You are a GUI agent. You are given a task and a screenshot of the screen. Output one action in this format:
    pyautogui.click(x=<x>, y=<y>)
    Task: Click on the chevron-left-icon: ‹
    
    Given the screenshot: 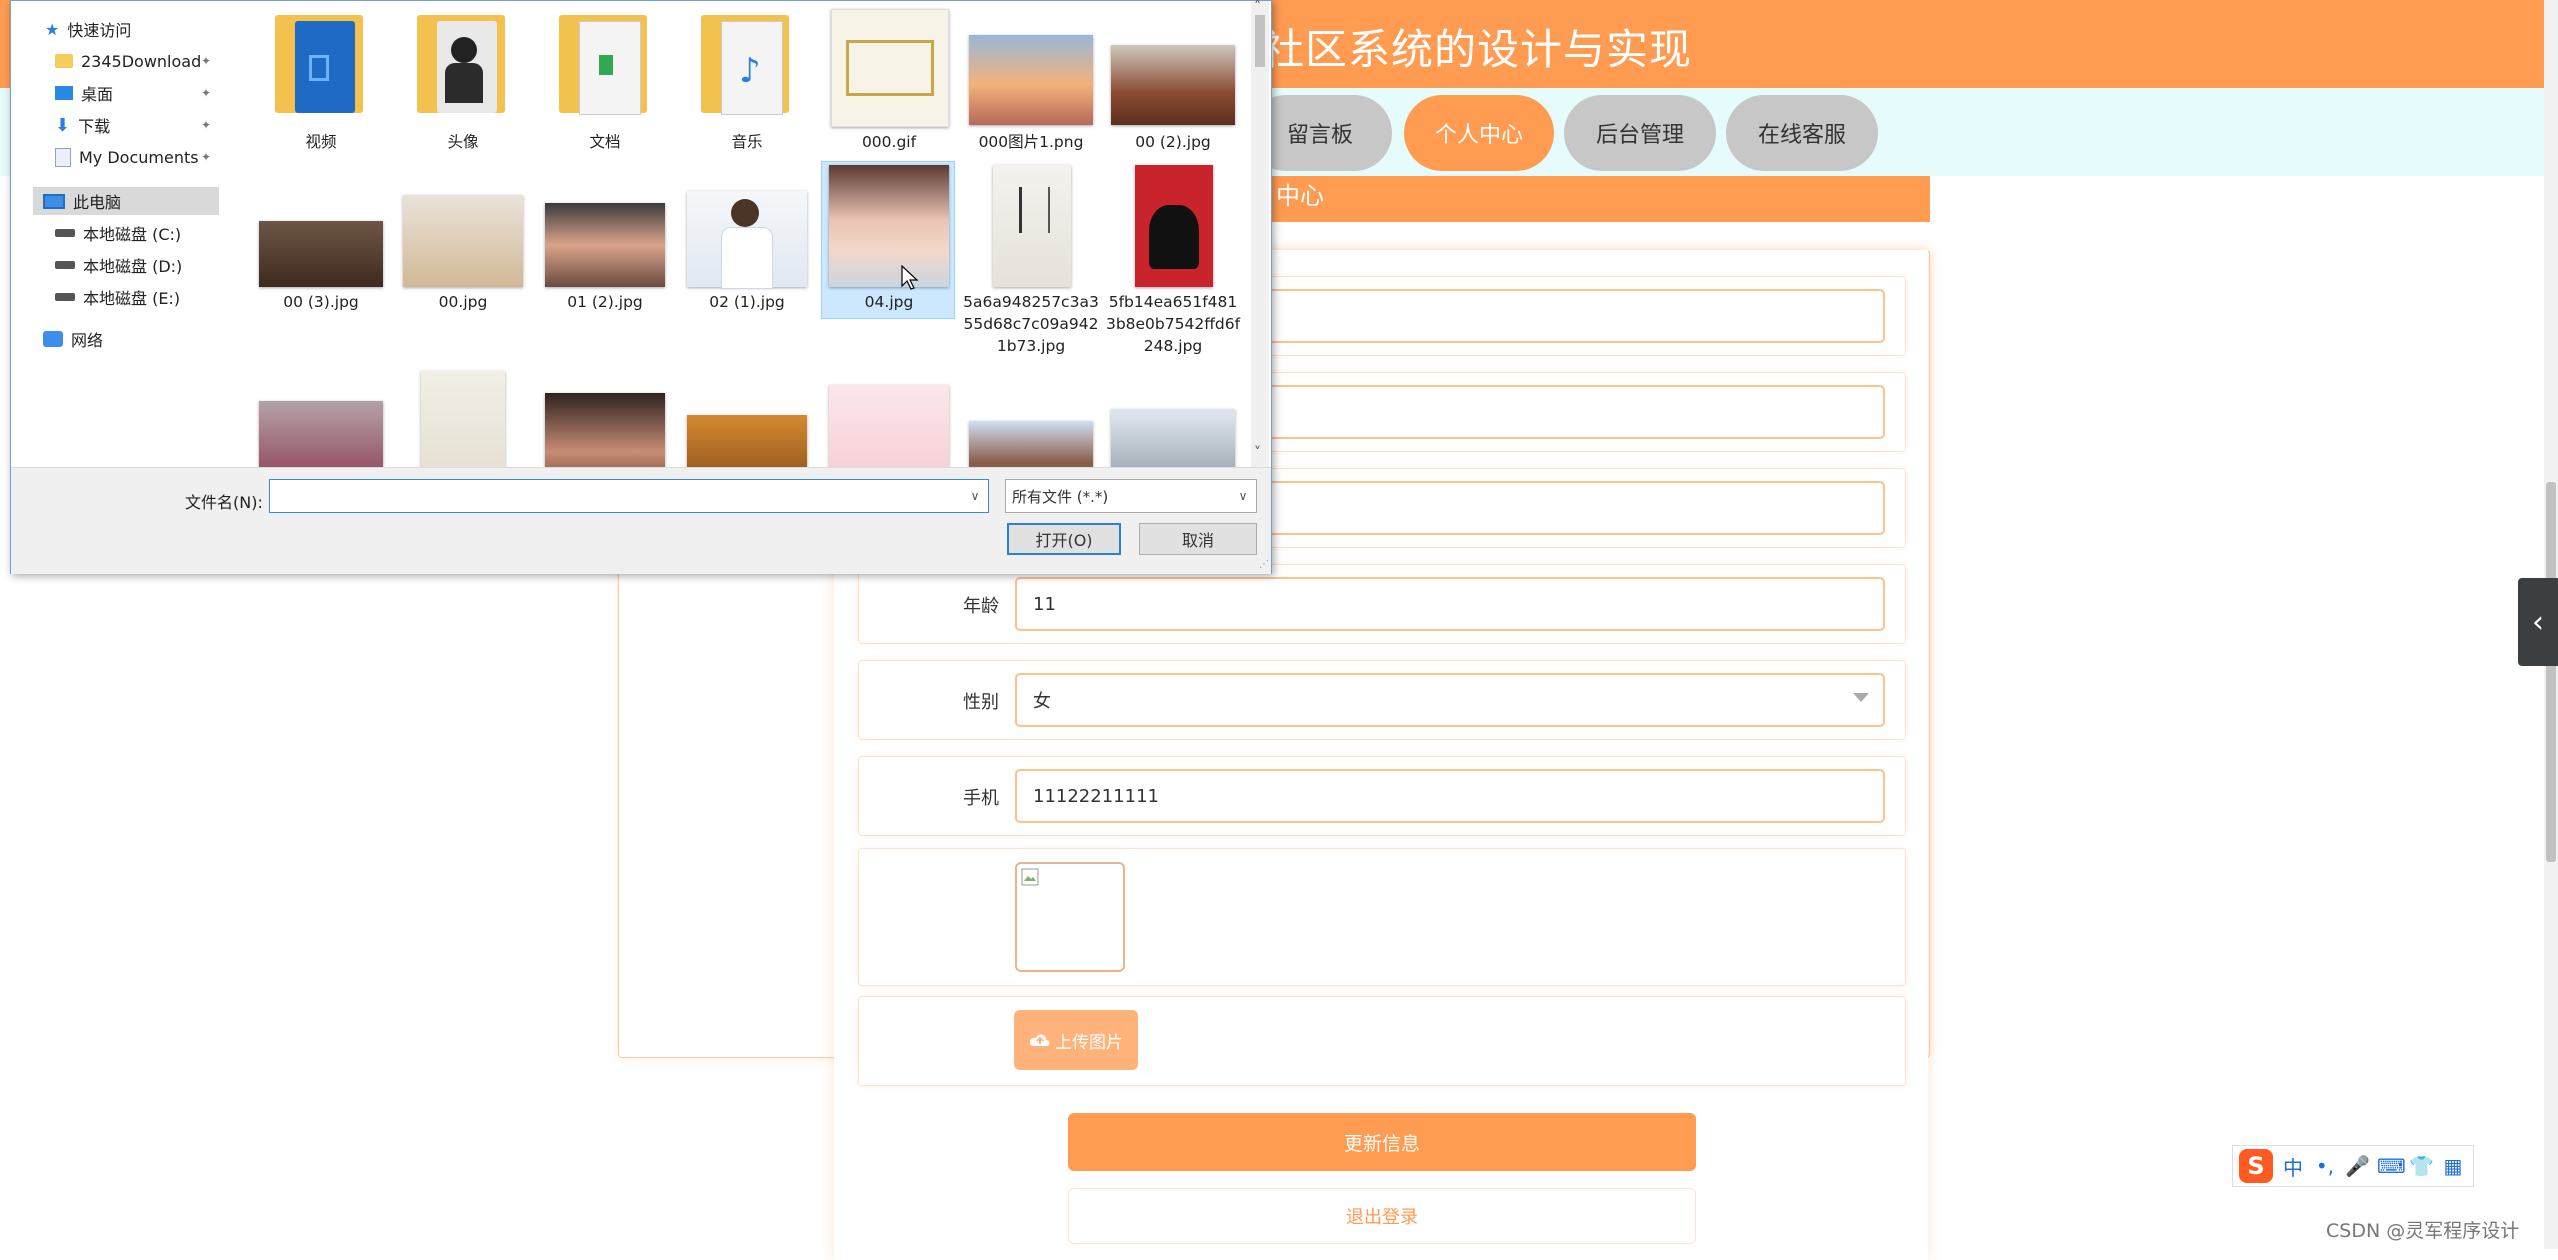 What is the action you would take?
    pyautogui.click(x=2538, y=622)
    